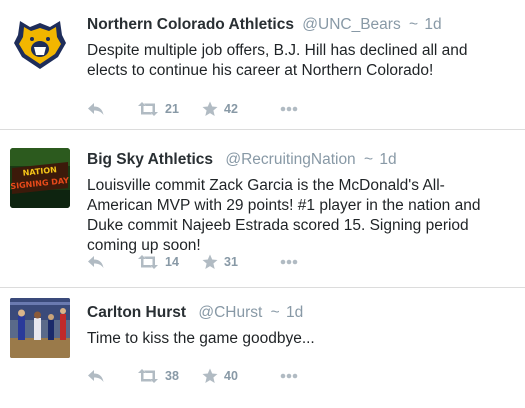  I want to click on retweet-button: 21, so click(158, 109).